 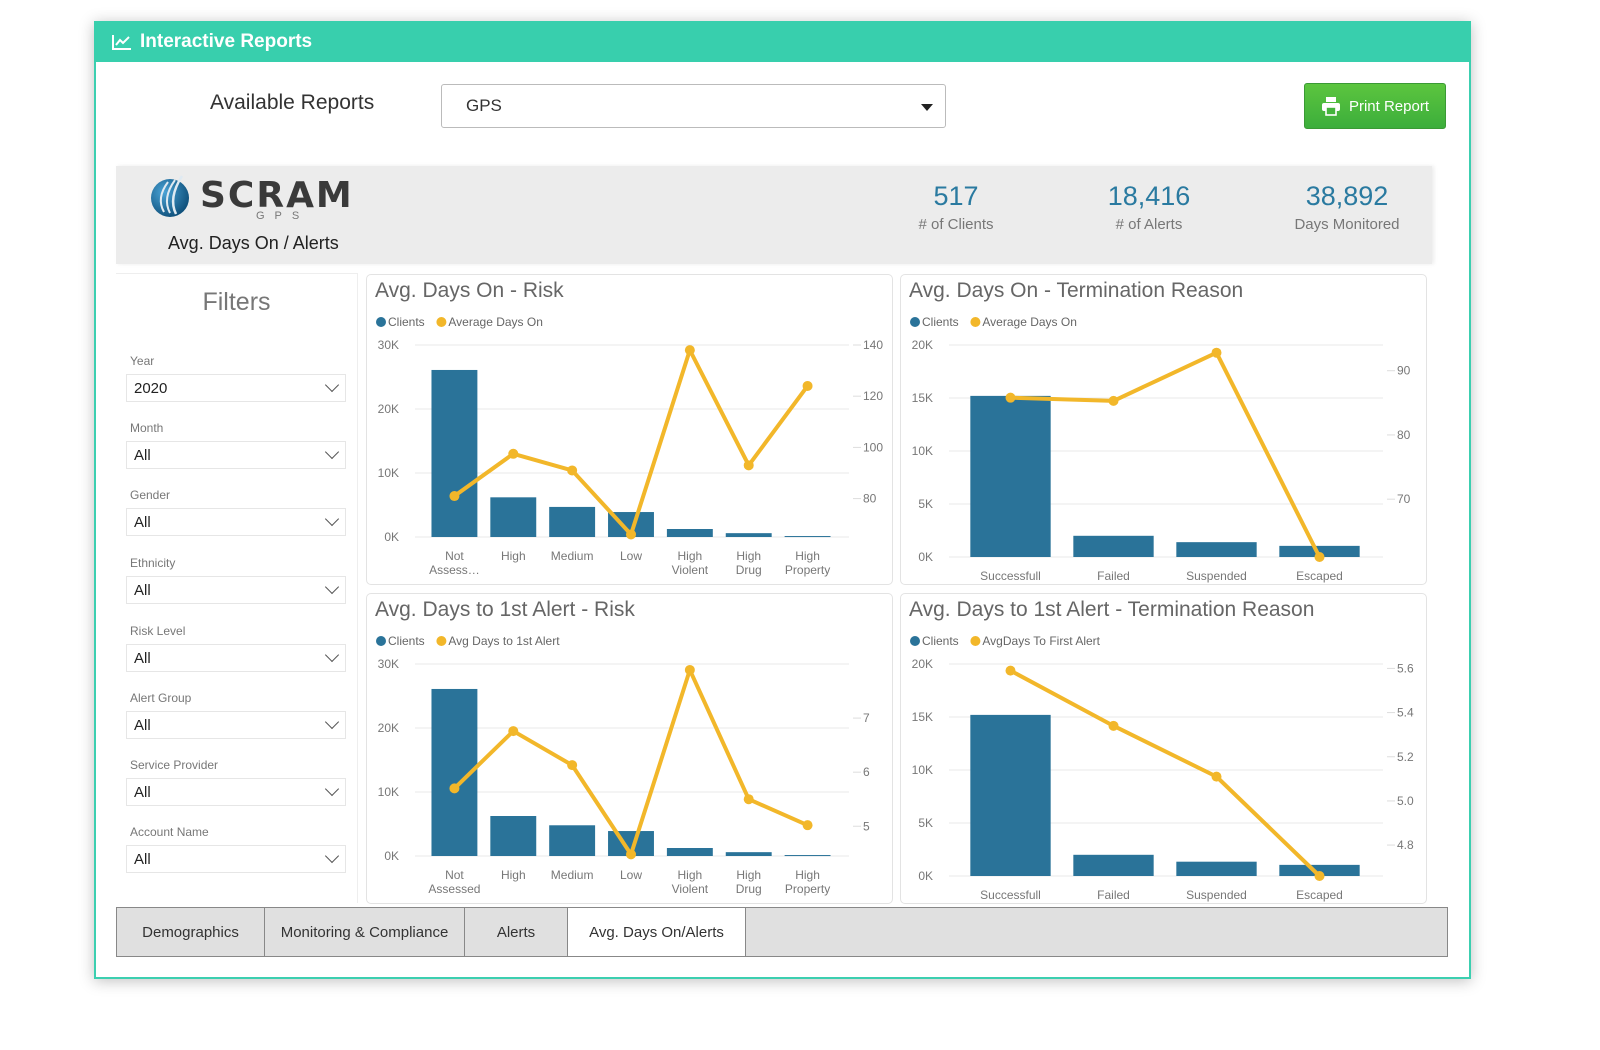 I want to click on y-left-tick-label: 0K, so click(x=925, y=876).